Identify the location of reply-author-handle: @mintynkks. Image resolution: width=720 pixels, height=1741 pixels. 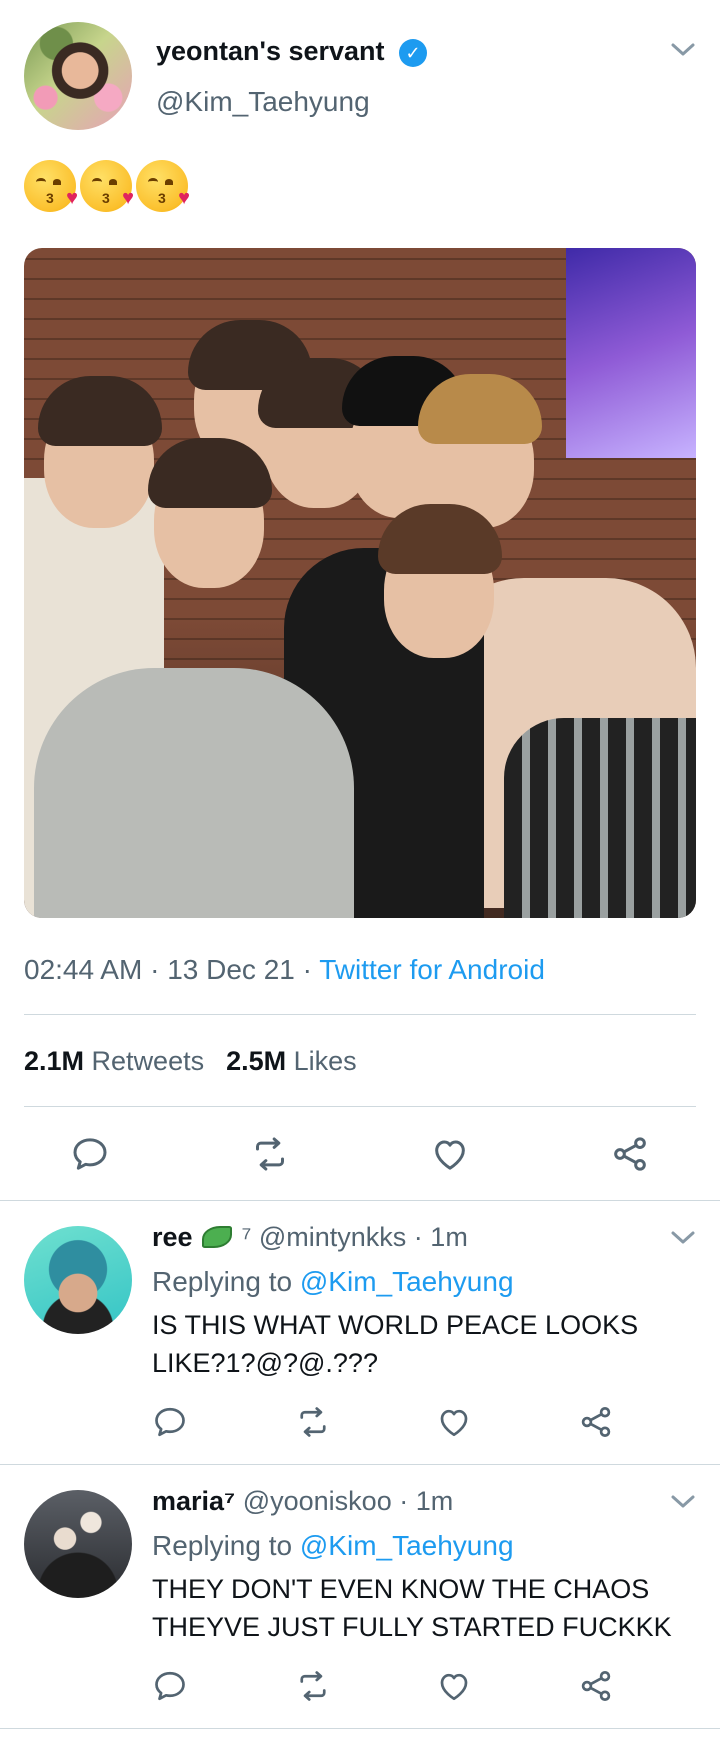
(332, 1237).